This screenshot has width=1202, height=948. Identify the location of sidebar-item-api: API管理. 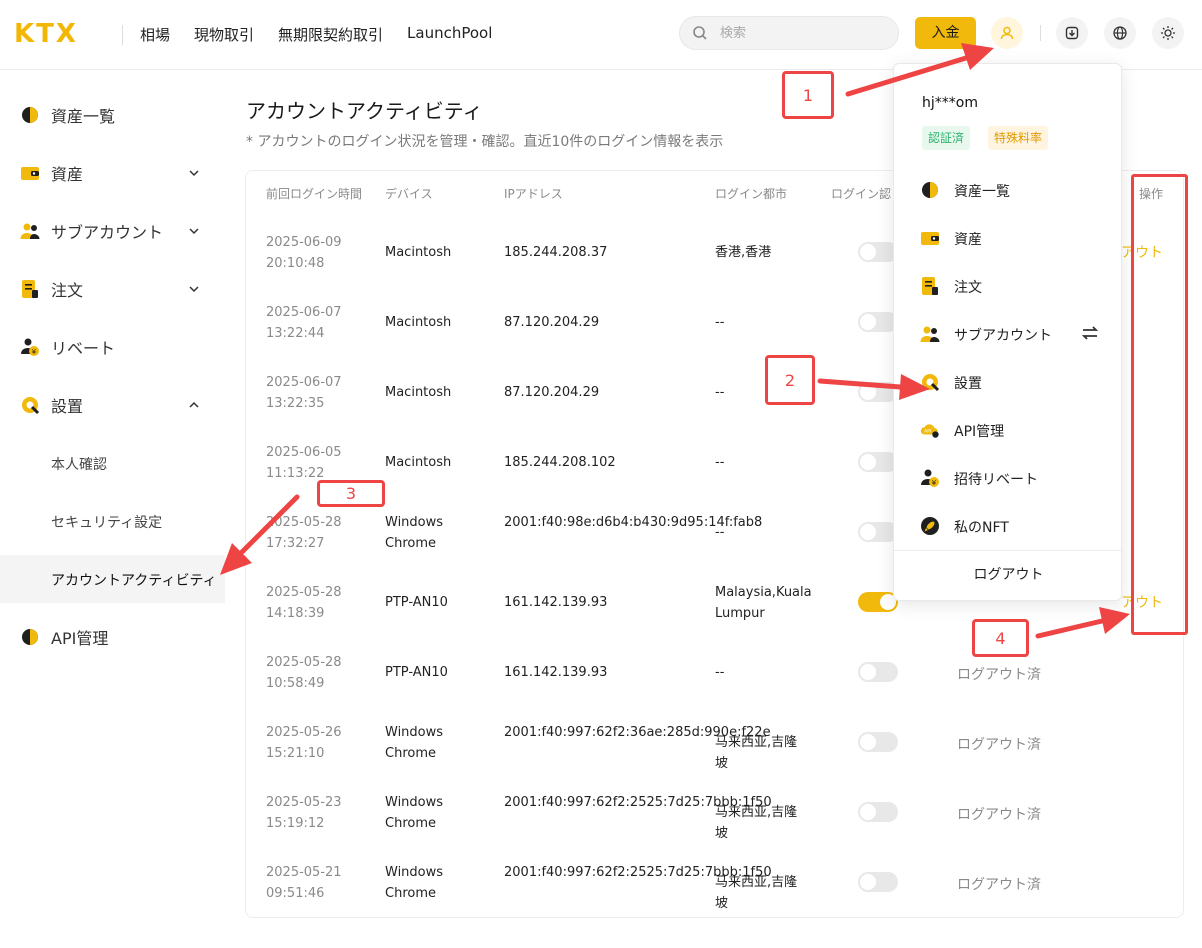
(112, 637).